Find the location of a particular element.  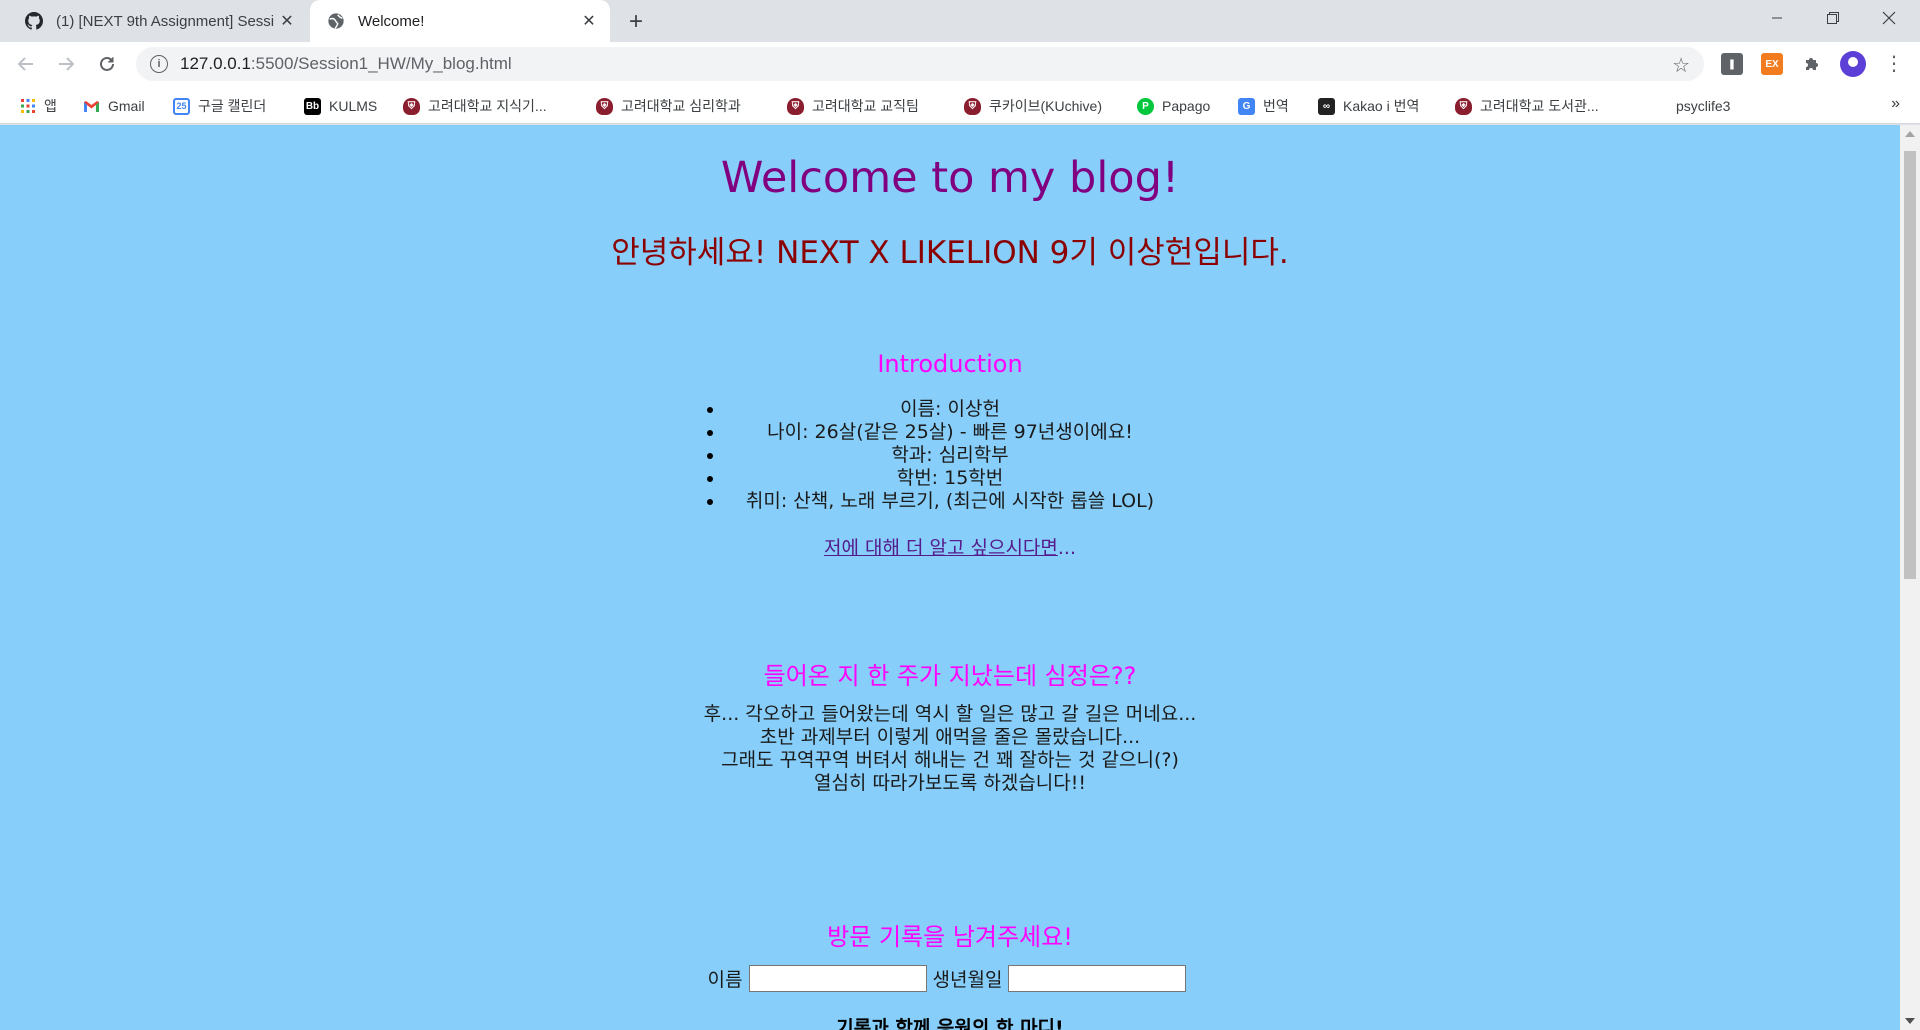

bookmark-label: Gmail is located at coordinates (126, 106).